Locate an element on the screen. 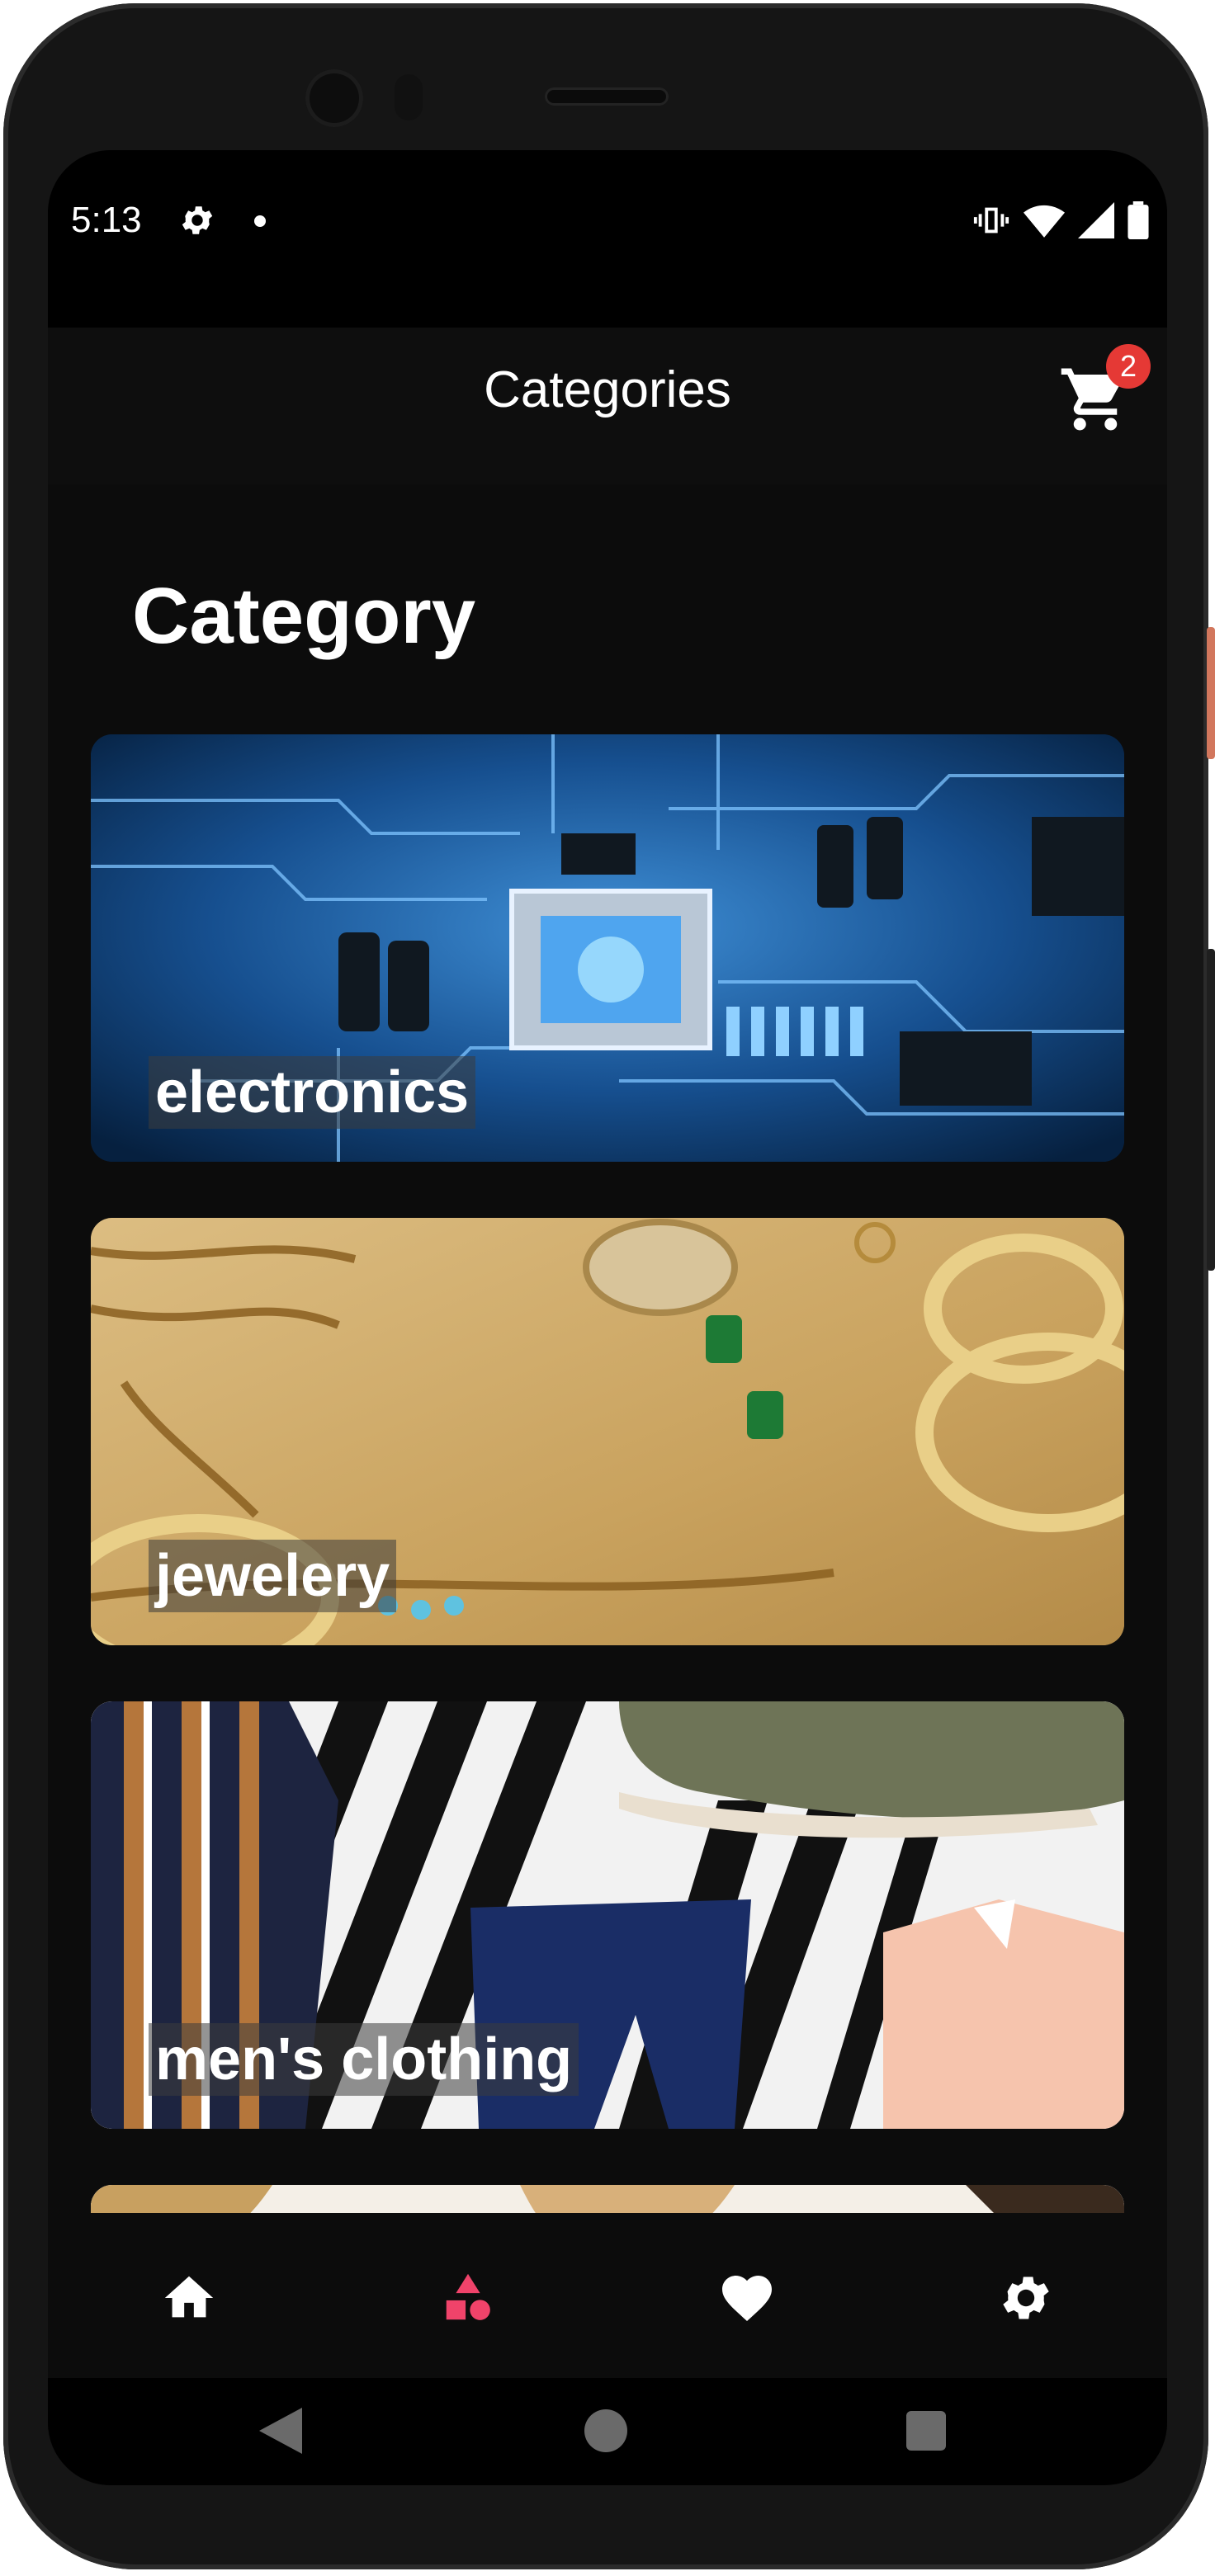 The height and width of the screenshot is (2576, 1215). settings-icon is located at coordinates (1026, 2297).